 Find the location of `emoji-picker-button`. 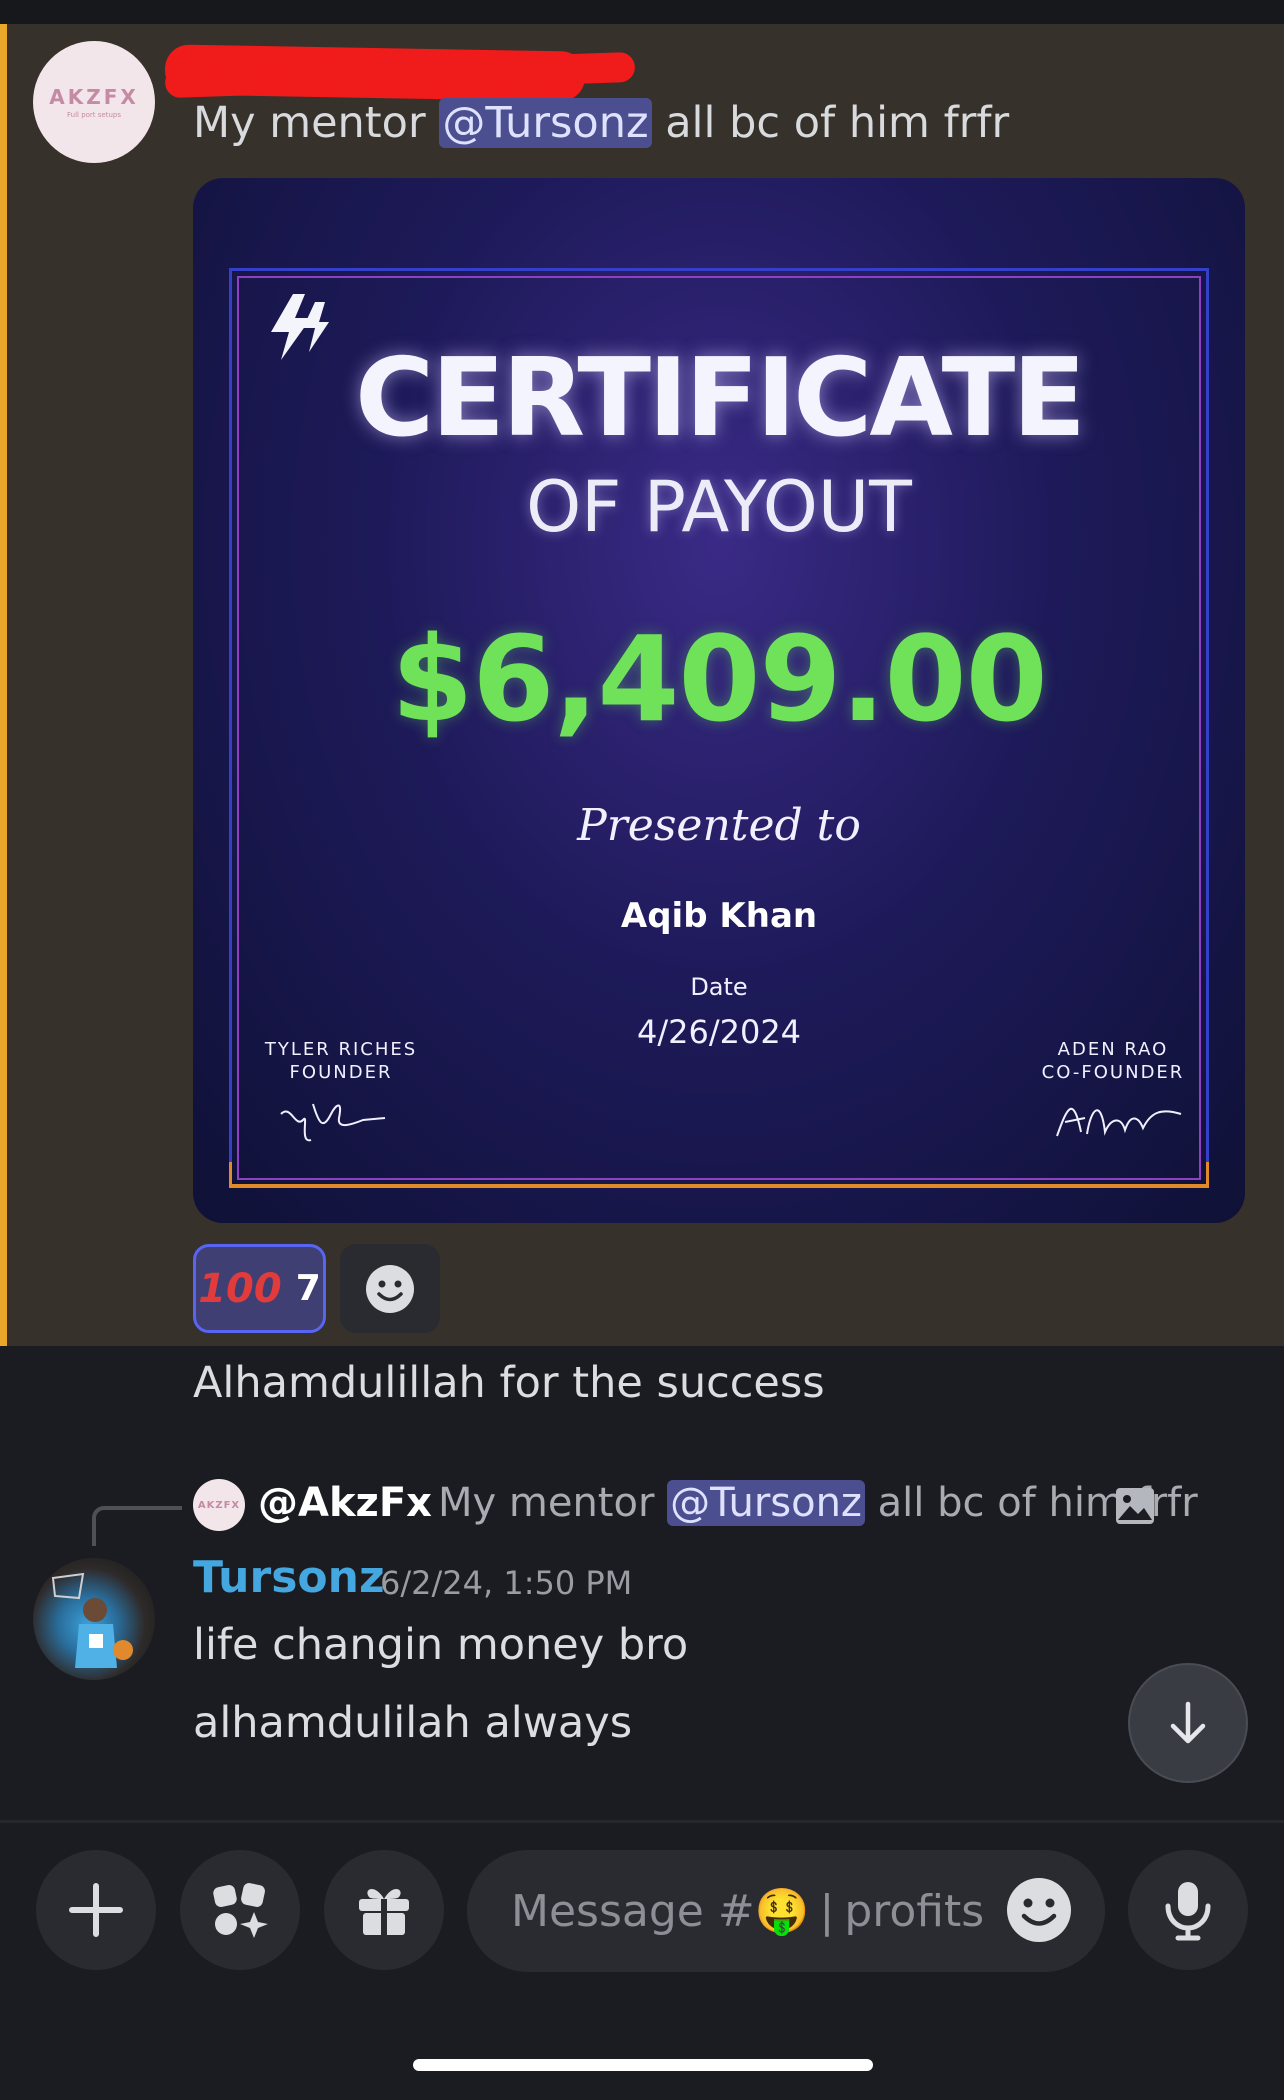

emoji-picker-button is located at coordinates (1039, 1912).